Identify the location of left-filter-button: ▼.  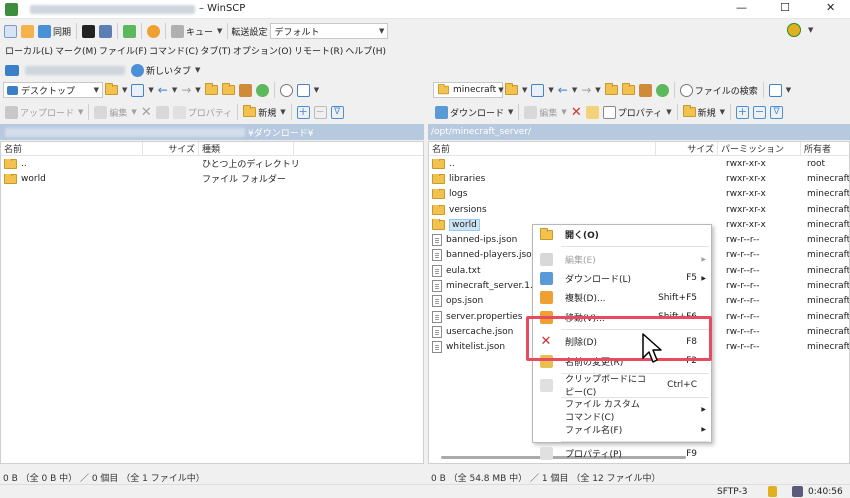
(142, 90).